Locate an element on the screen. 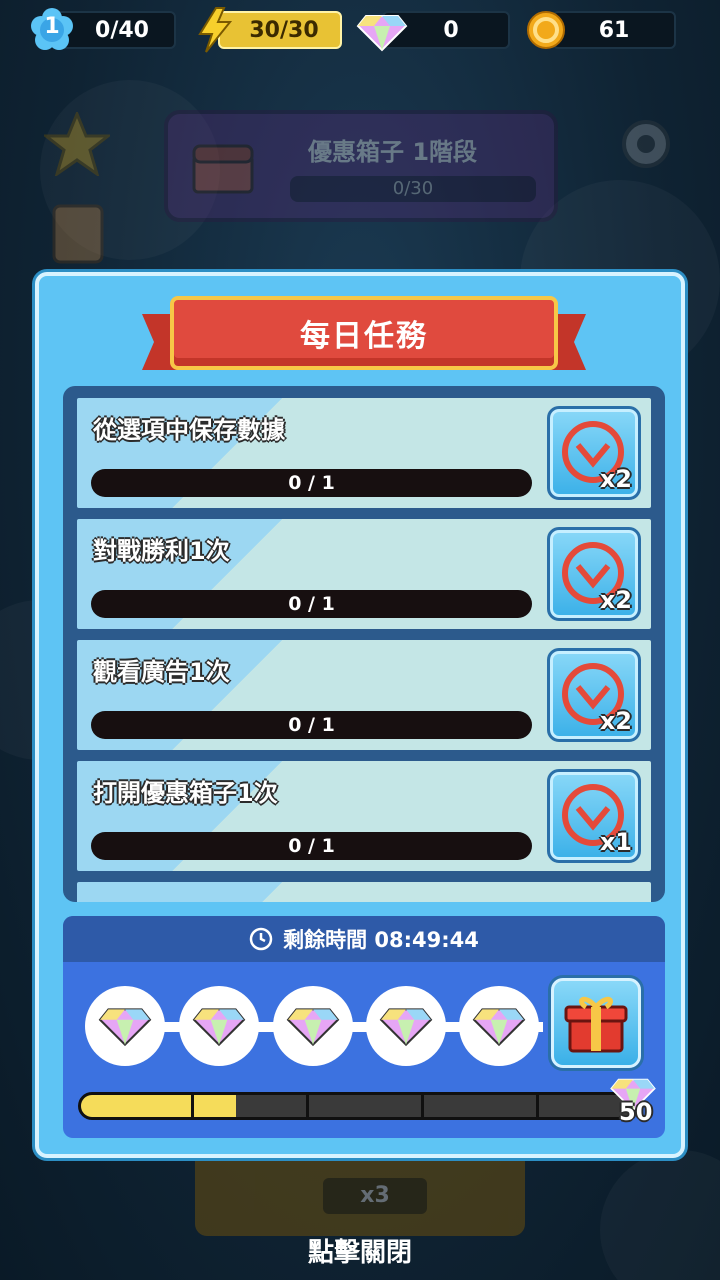  multiplier-label: x3 is located at coordinates (375, 1196).